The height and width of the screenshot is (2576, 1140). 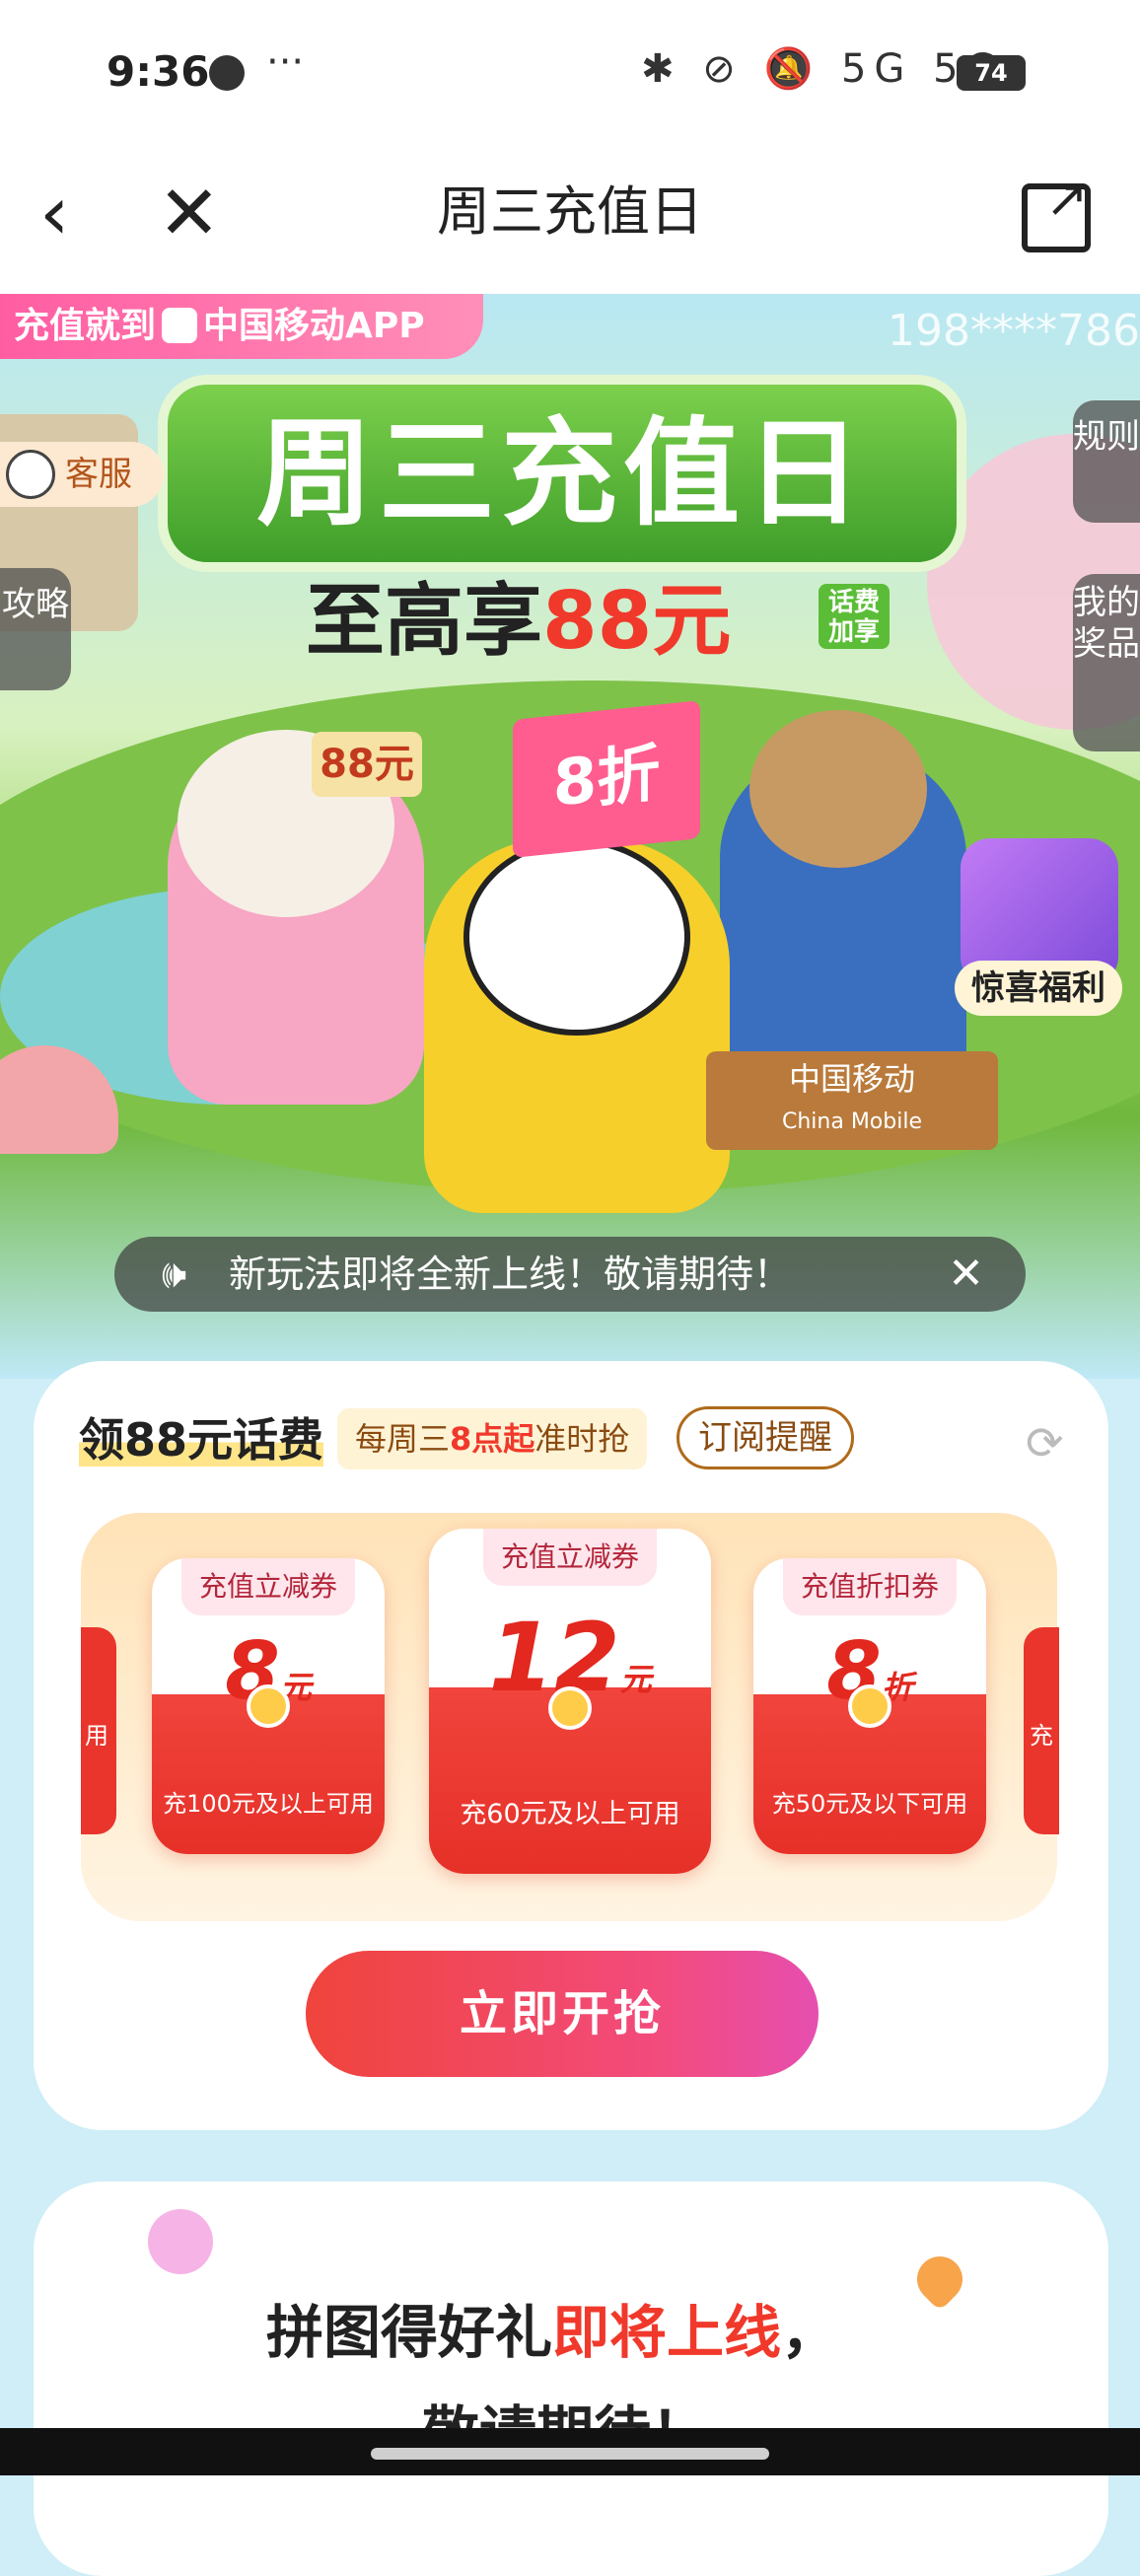 I want to click on my-prizes-button: 我的奖品, so click(x=1106, y=663).